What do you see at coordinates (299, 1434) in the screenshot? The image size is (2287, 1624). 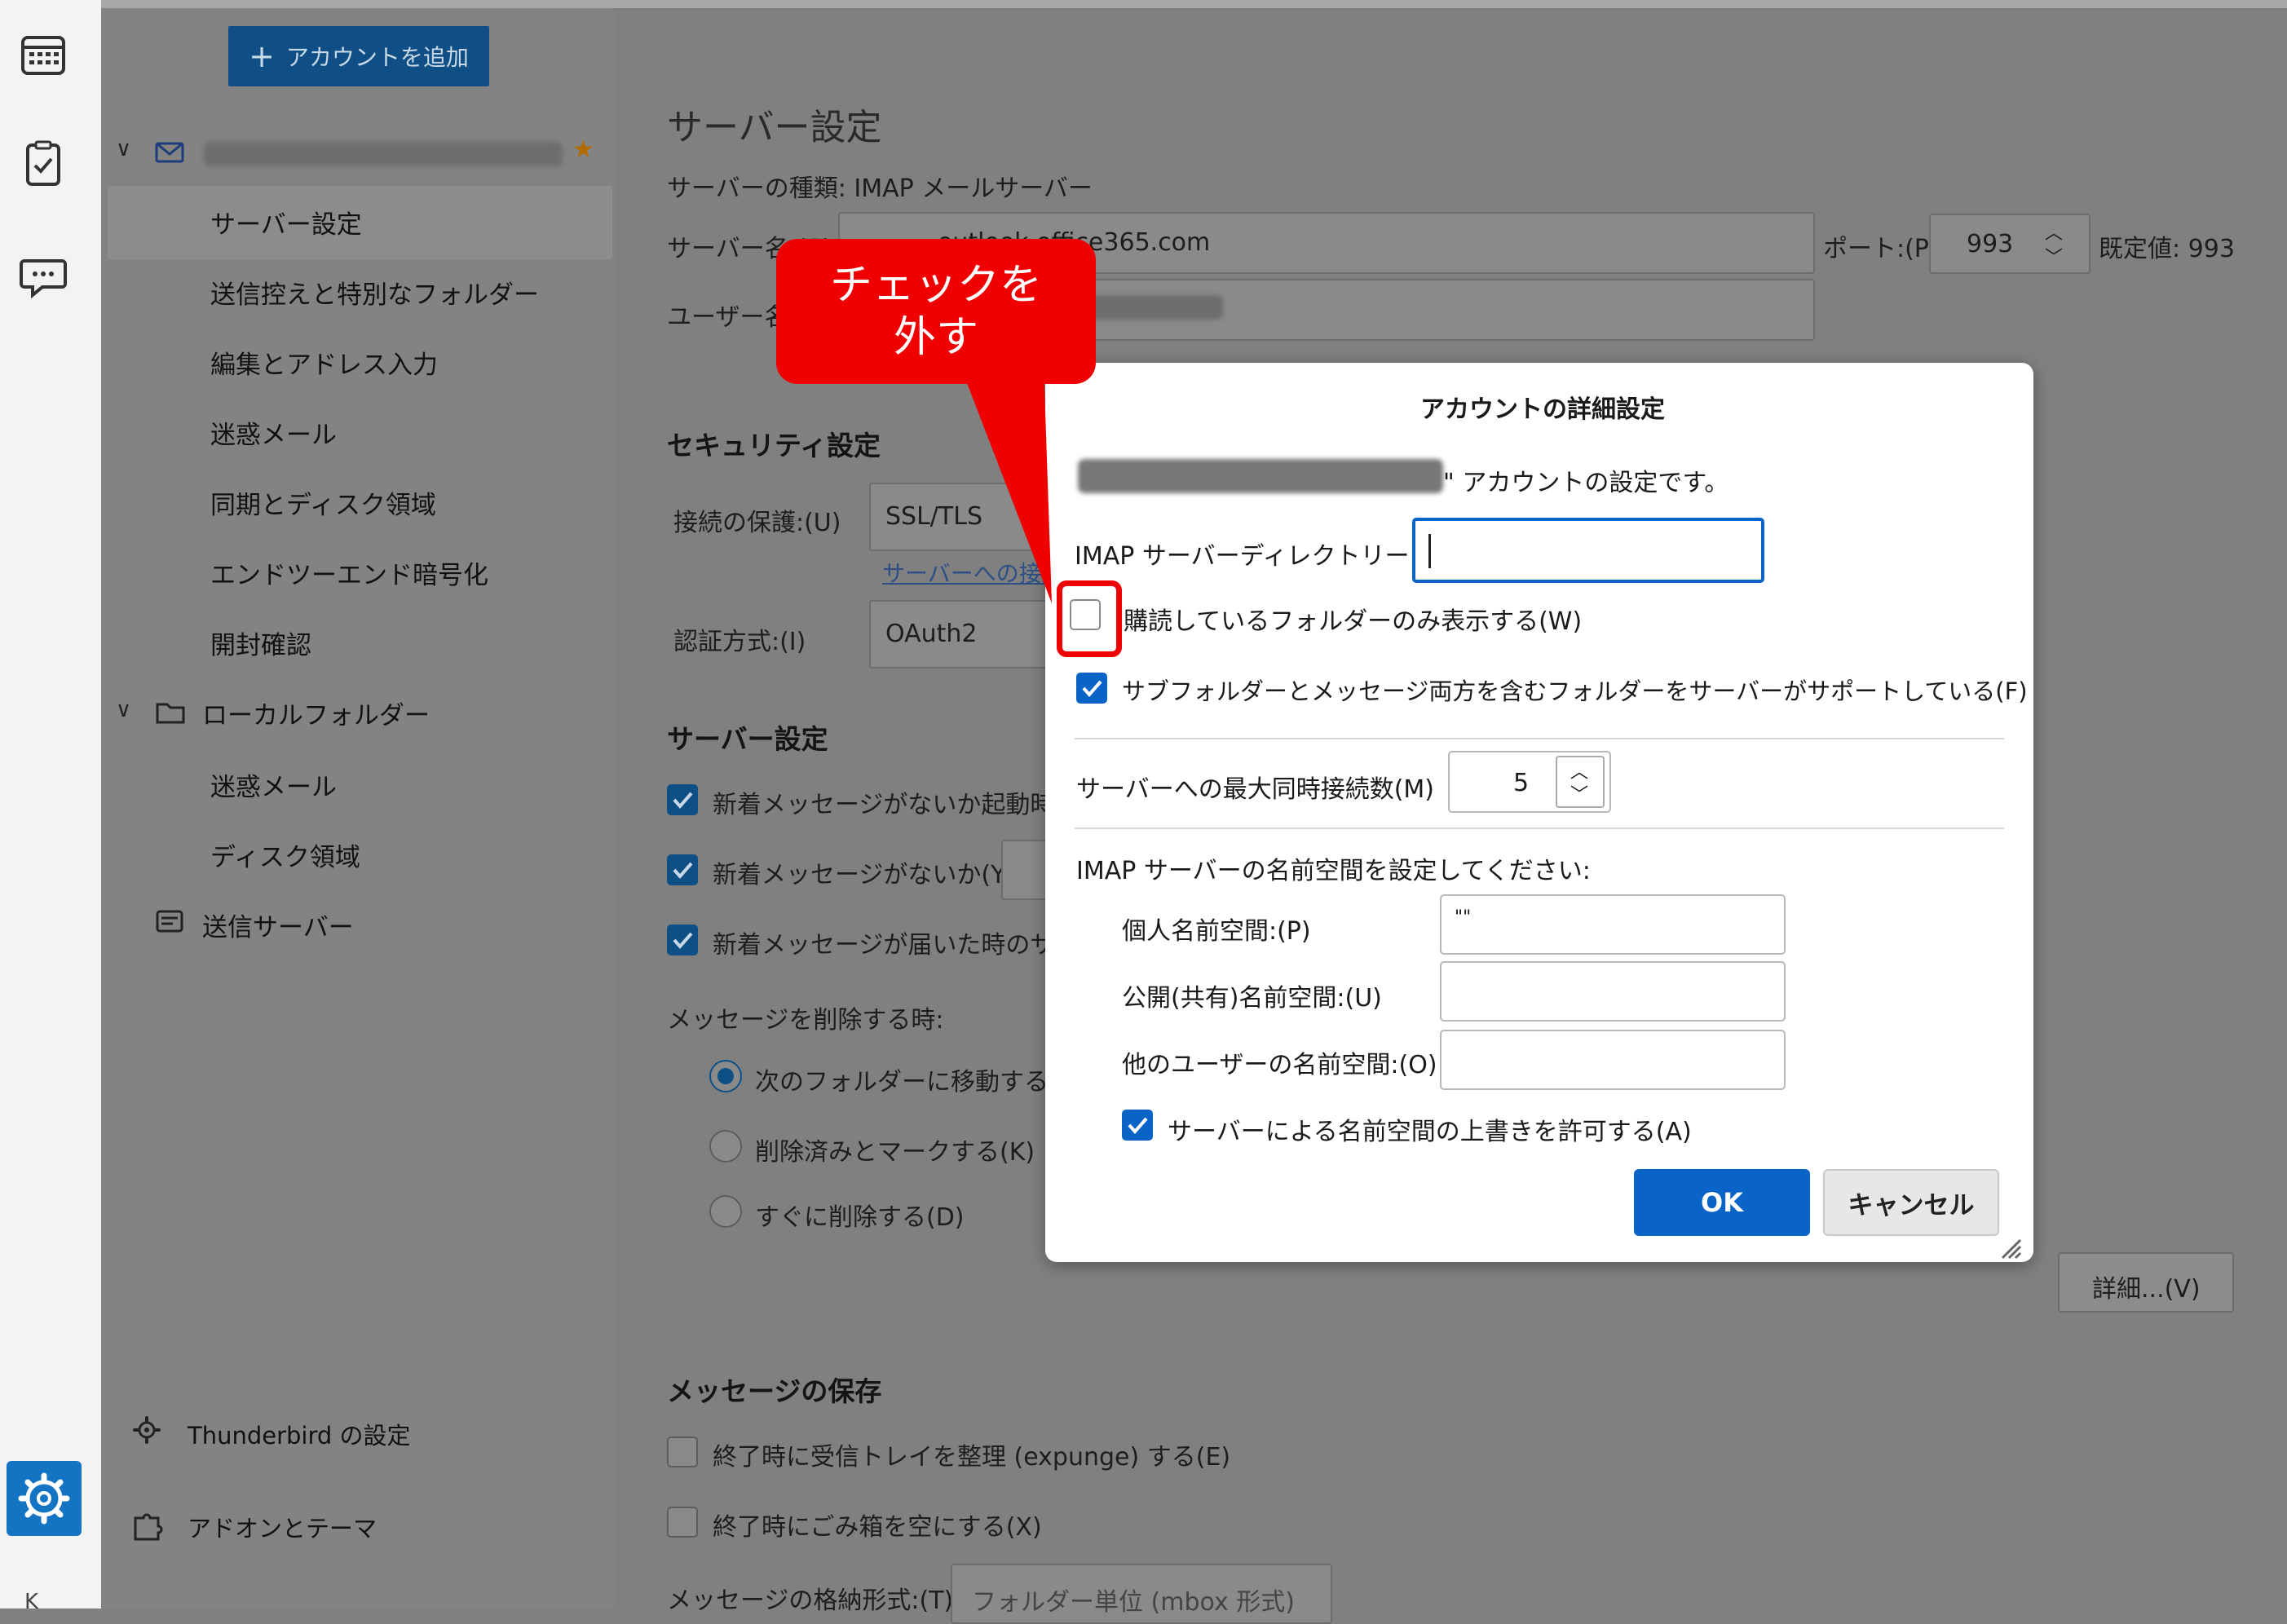 I see `thunderbird-settings-link: Thunderbird の設定` at bounding box center [299, 1434].